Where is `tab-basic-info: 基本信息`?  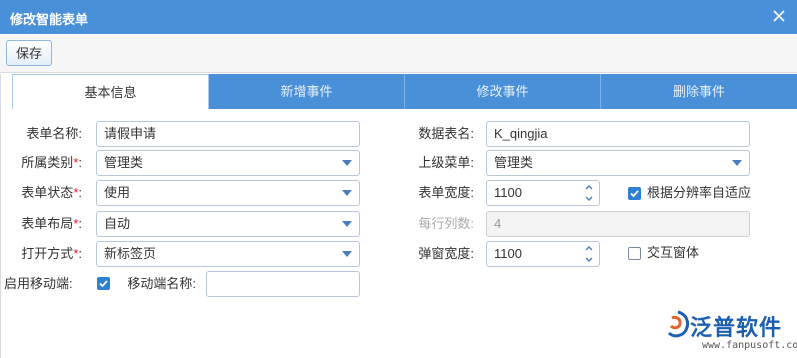
tab-basic-info: 基本信息 is located at coordinates (110, 91).